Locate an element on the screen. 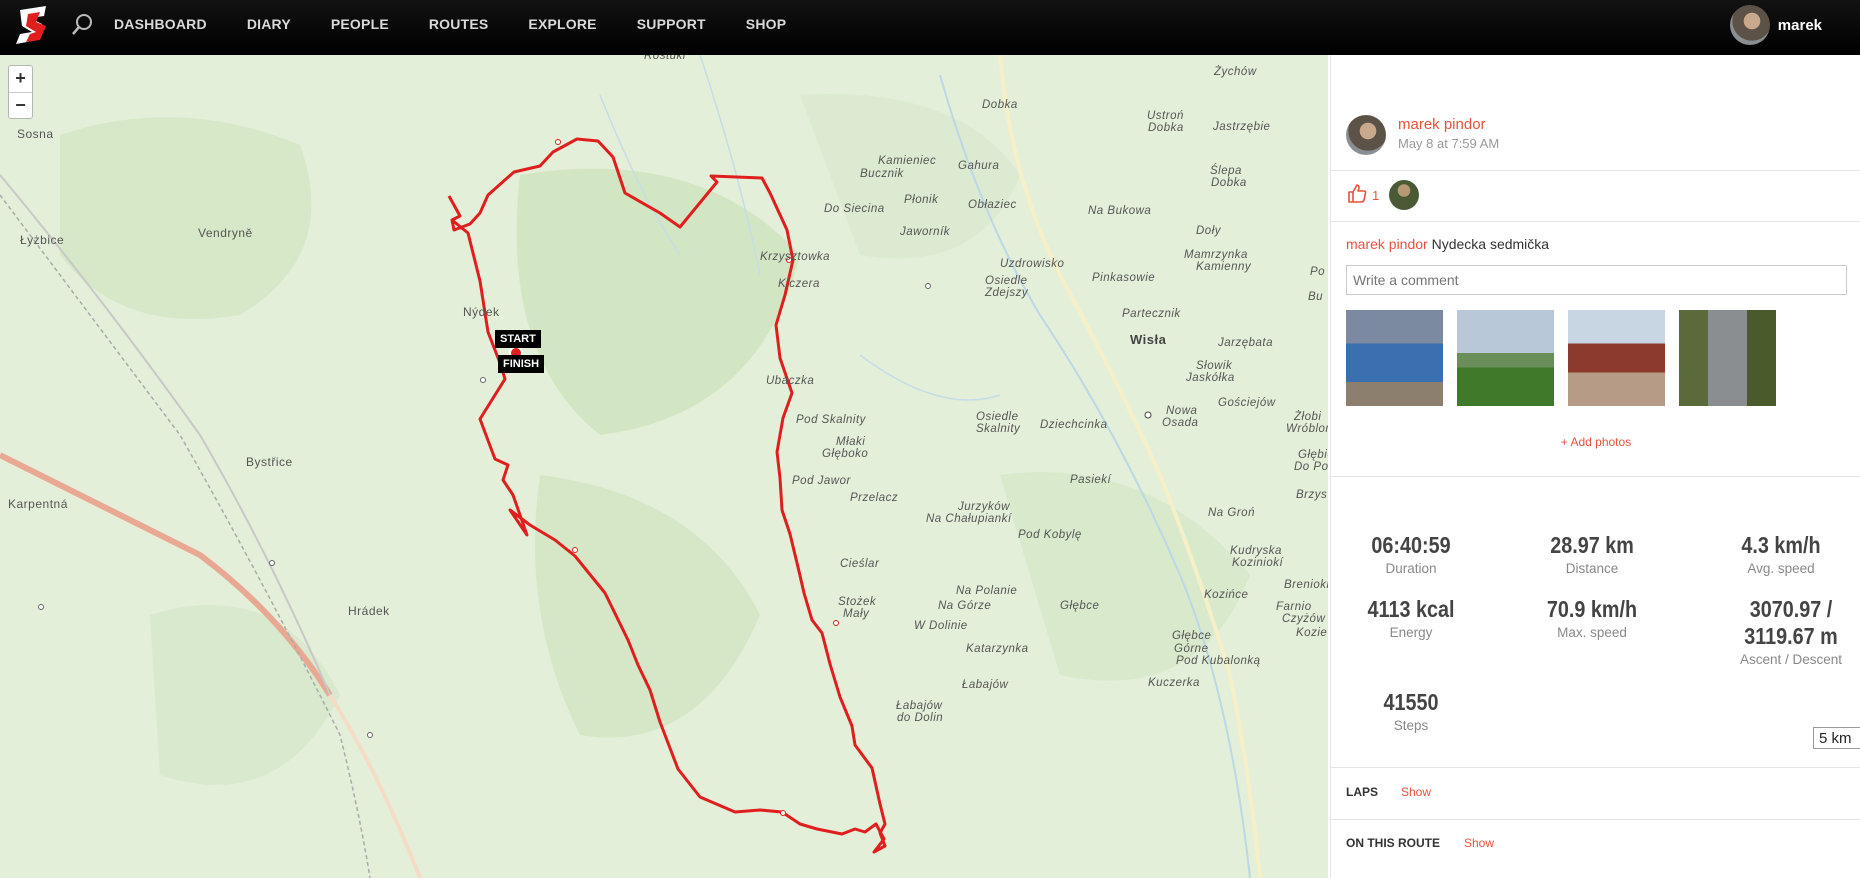 This screenshot has height=878, width=1860. stat-label: Steps is located at coordinates (1411, 725).